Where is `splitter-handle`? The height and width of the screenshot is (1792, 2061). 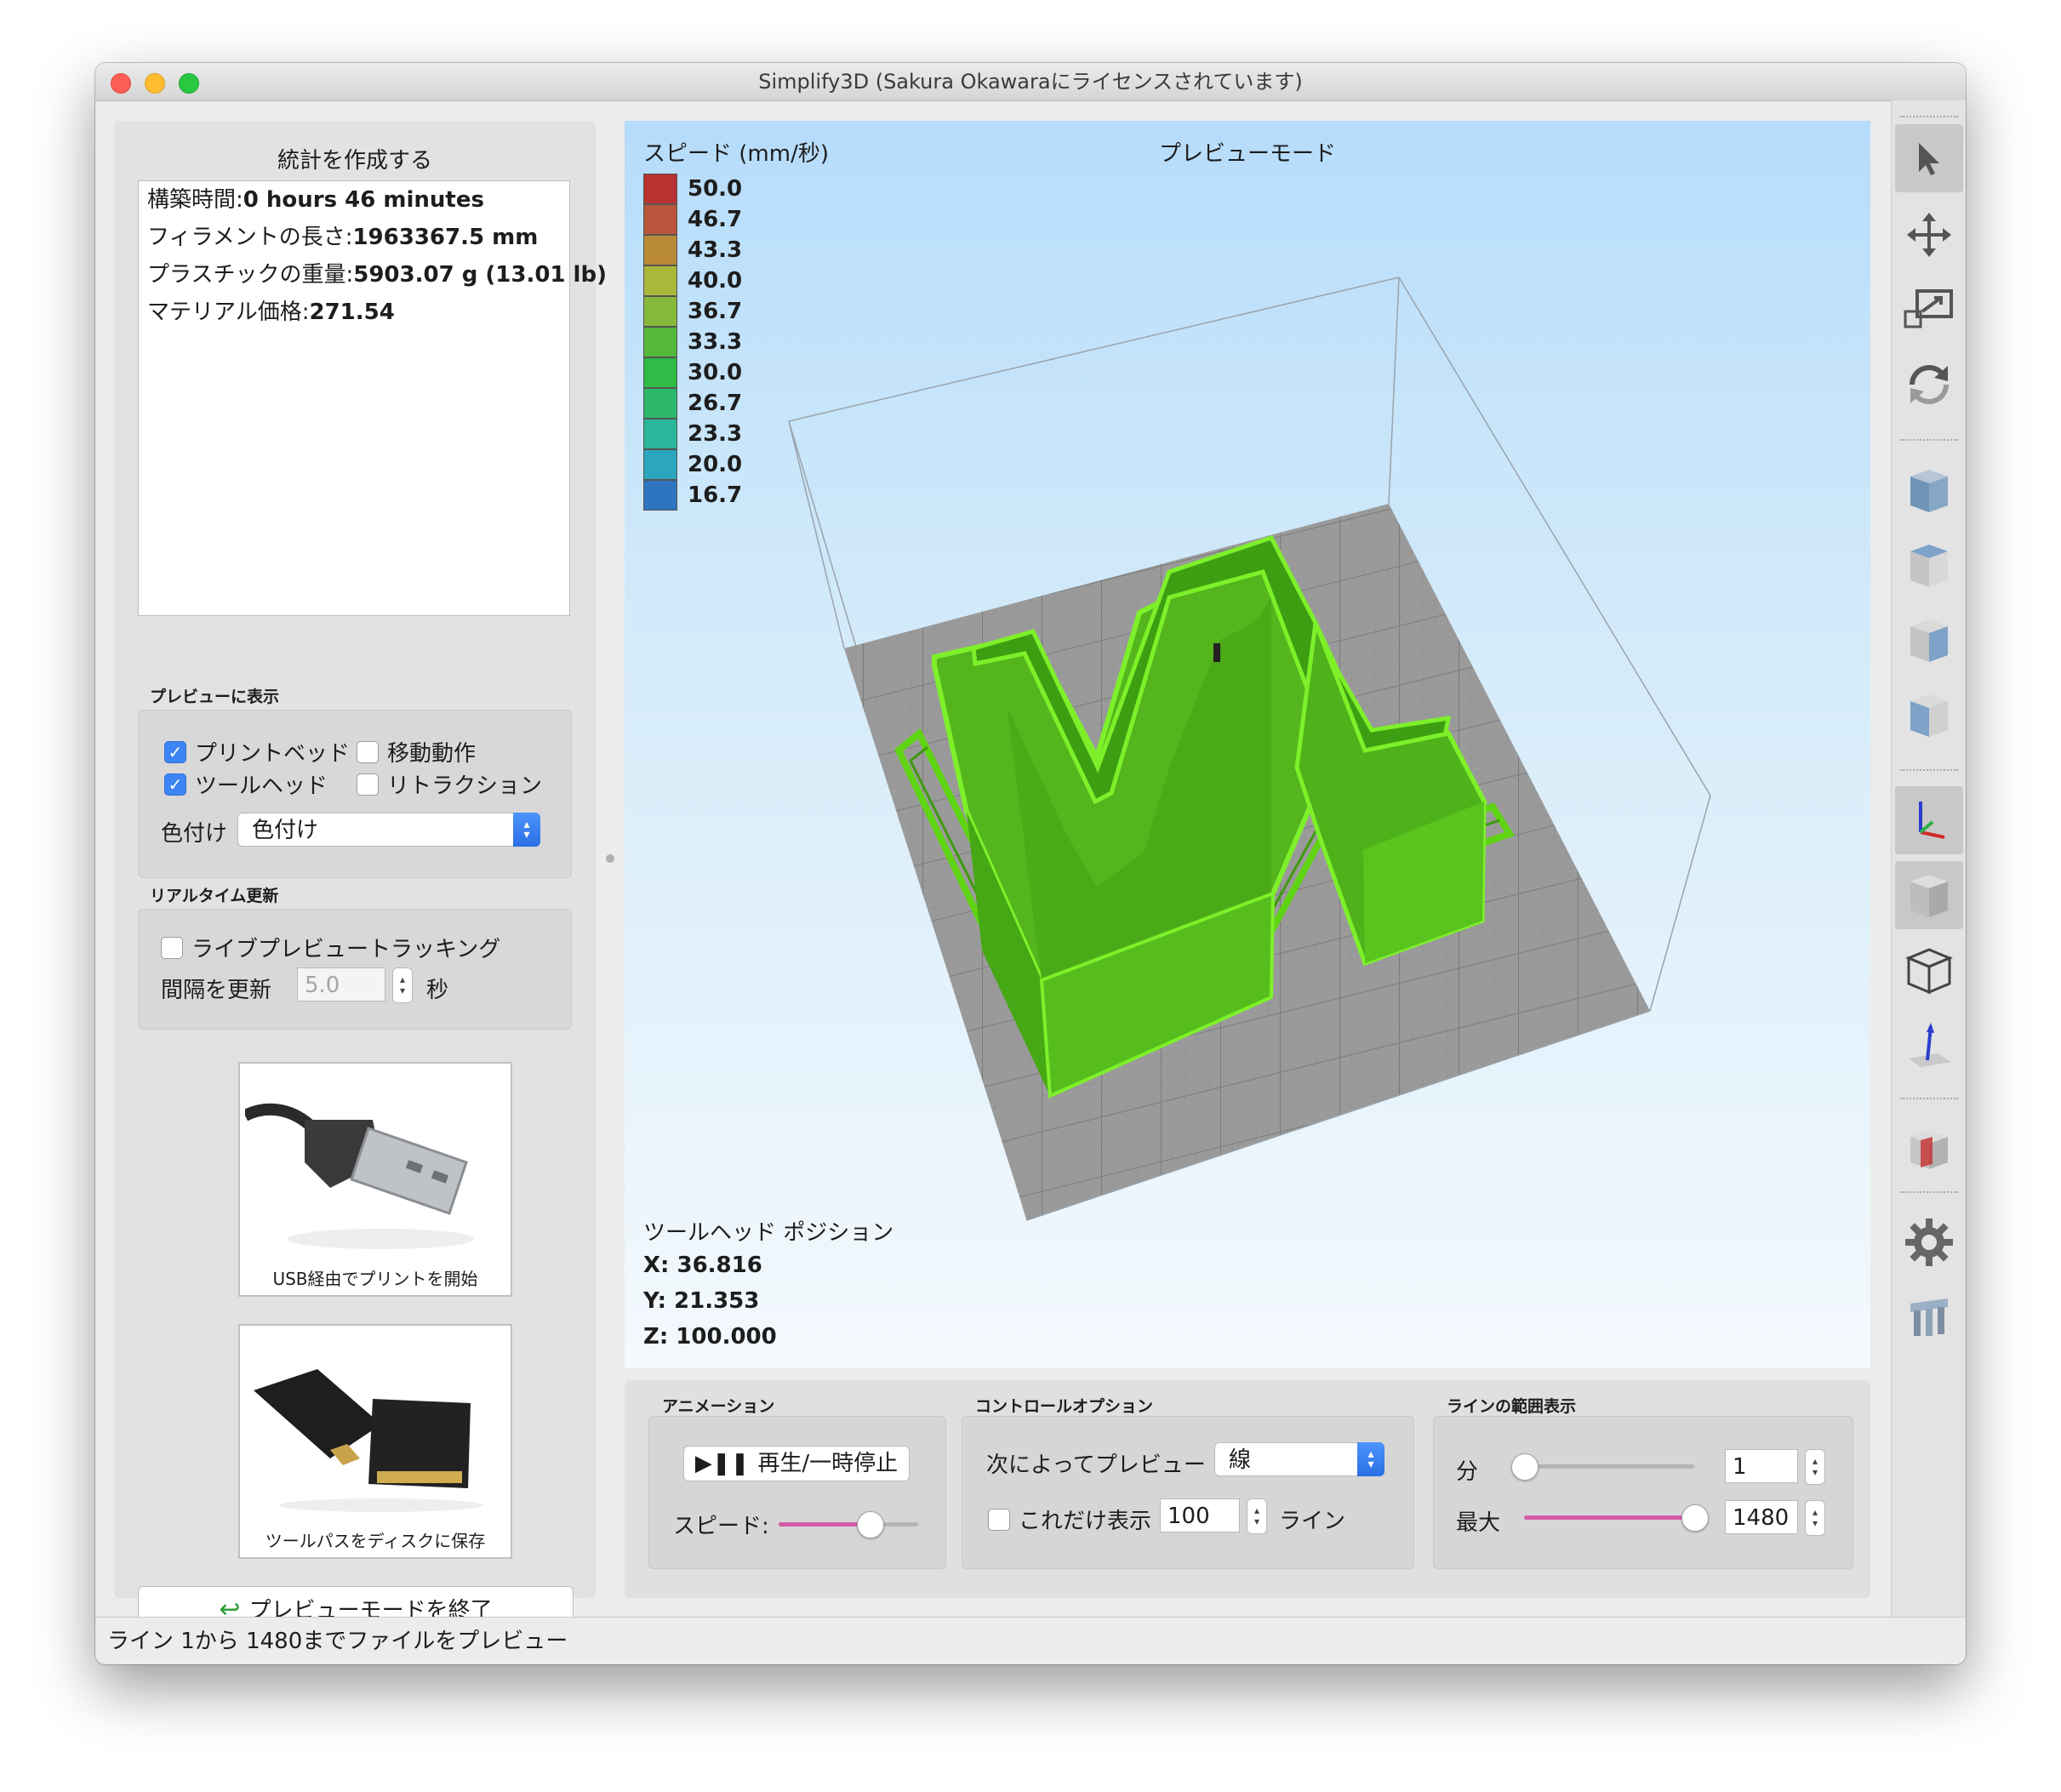 splitter-handle is located at coordinates (610, 858).